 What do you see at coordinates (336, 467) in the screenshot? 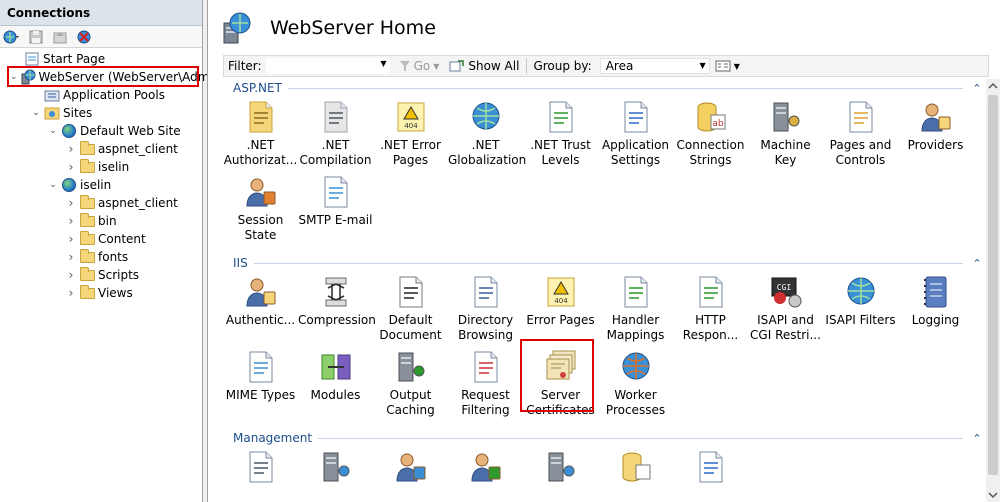
I see `feature-delegation-icon` at bounding box center [336, 467].